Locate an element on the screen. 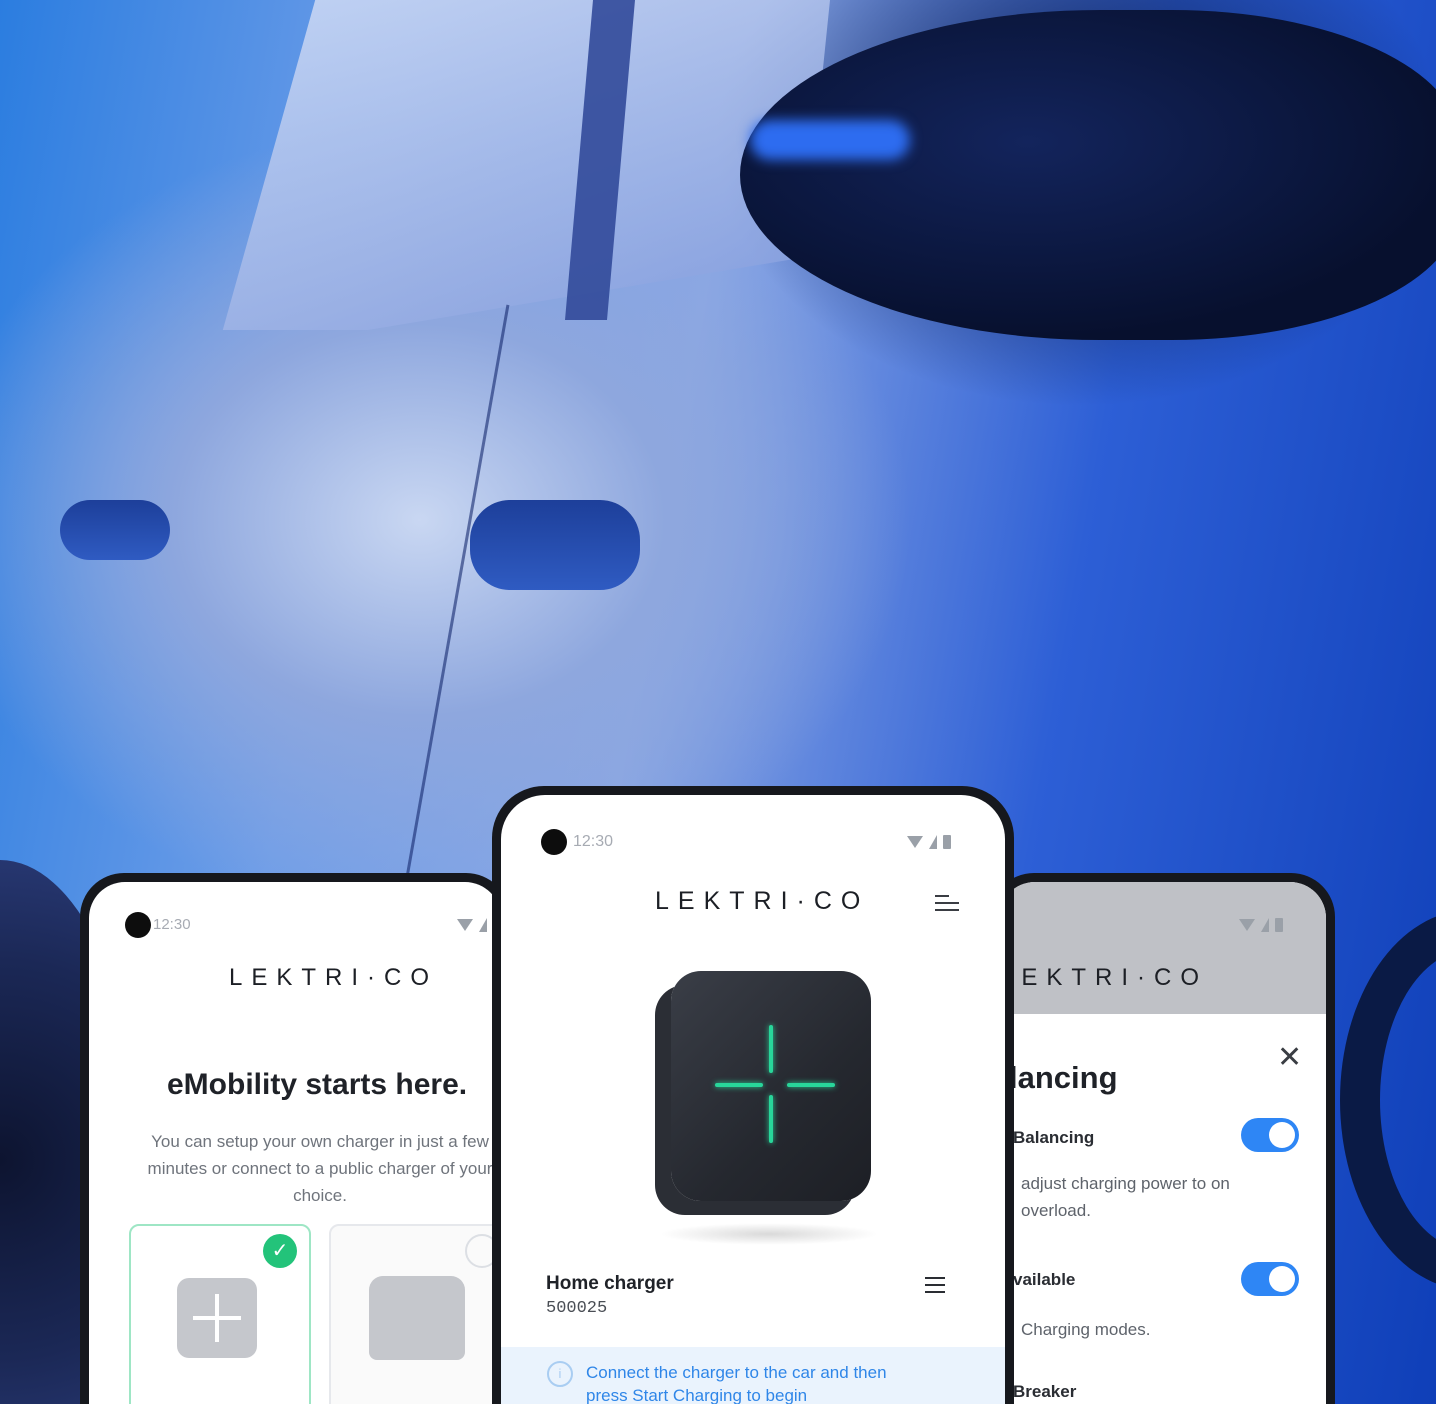 This screenshot has height=1404, width=1436. option-card-public-charger is located at coordinates (415, 1314).